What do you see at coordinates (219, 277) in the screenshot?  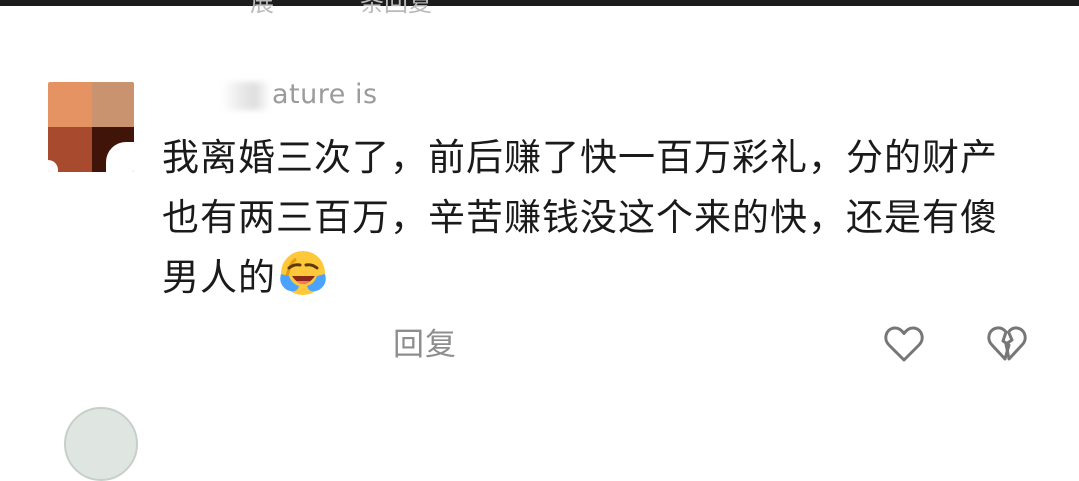 I see `comment-line-3: 男人的` at bounding box center [219, 277].